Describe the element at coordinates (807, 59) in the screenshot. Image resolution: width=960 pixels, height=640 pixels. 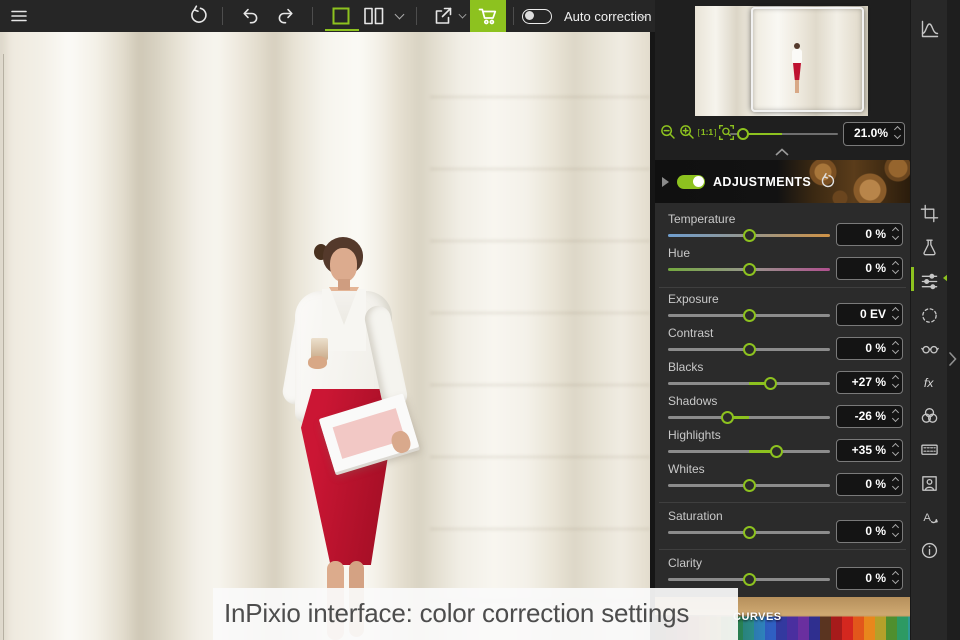
I see `navigator-viewport-rect` at that location.